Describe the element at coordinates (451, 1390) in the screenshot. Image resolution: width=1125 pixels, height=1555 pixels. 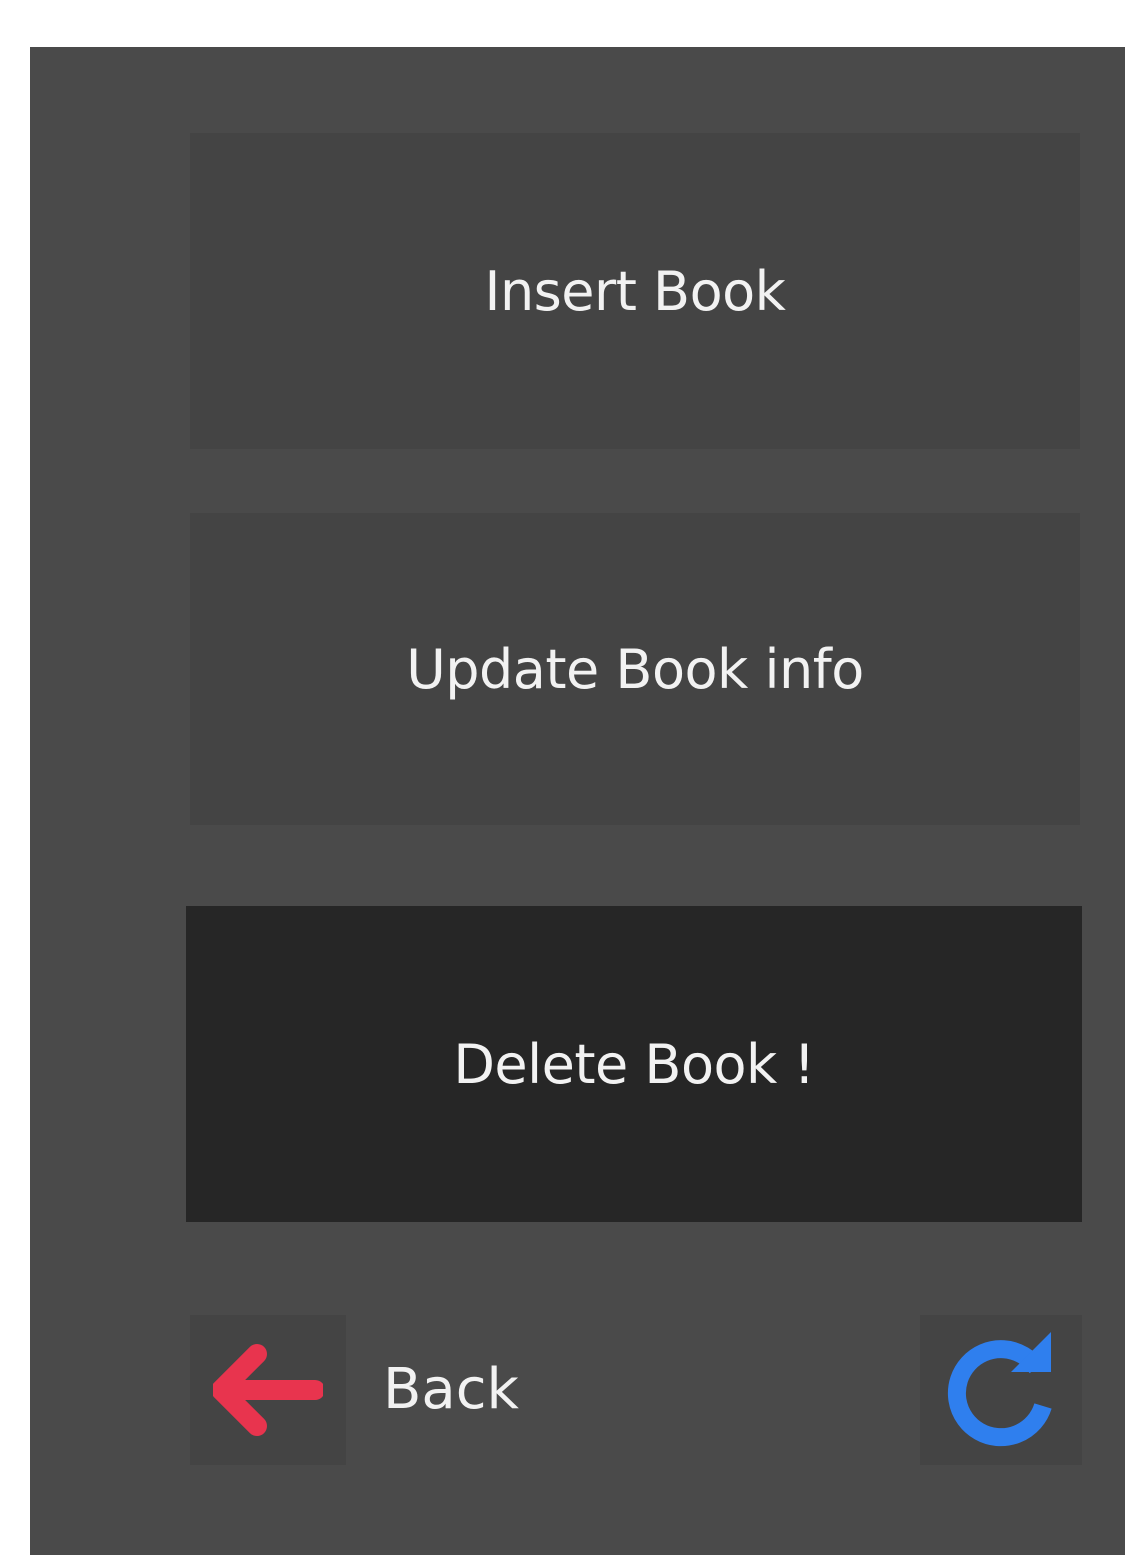
I see `back-label: Back` at that location.